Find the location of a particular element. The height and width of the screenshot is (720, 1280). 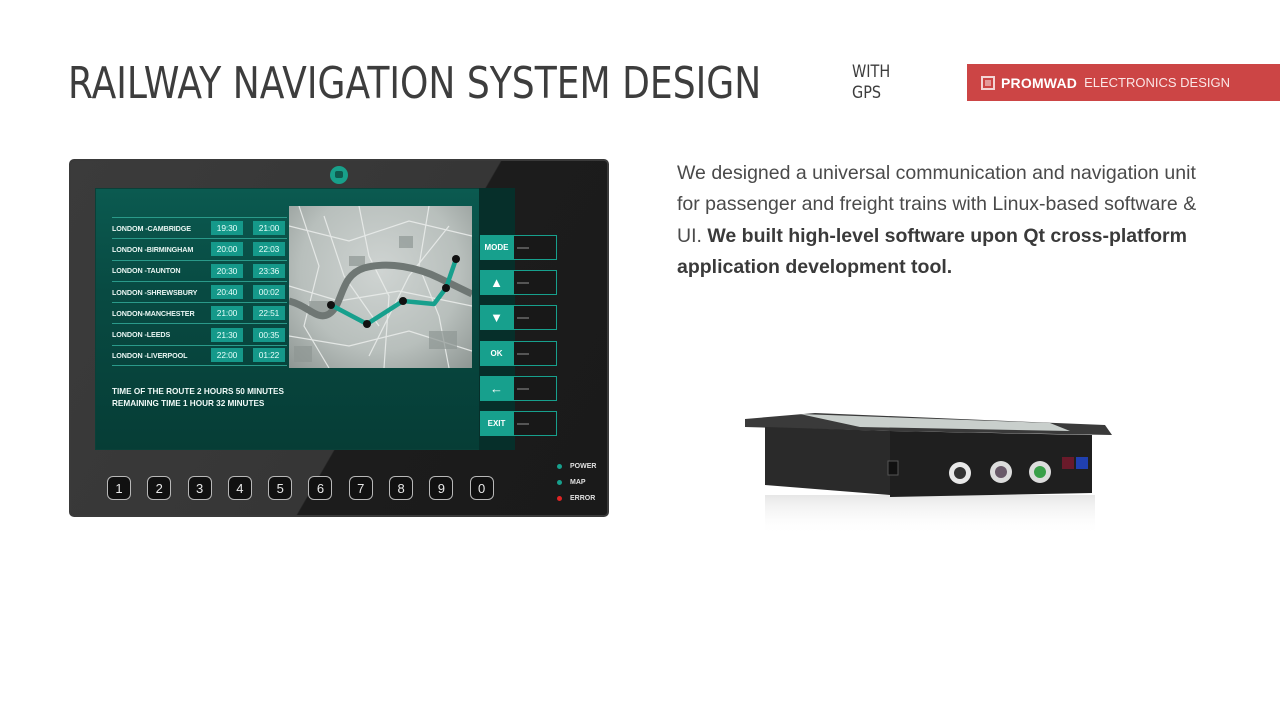

indicator-label: MAP is located at coordinates (578, 482).